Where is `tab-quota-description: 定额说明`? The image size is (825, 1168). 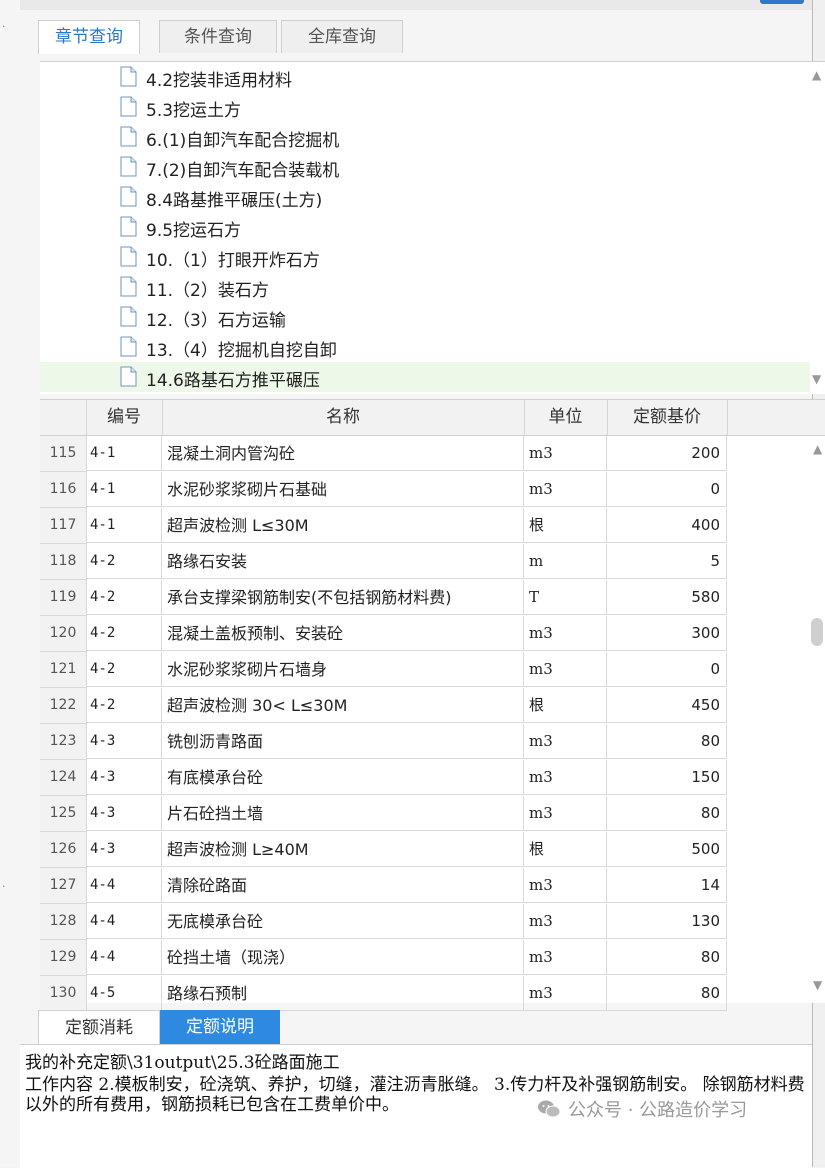 tab-quota-description: 定额说明 is located at coordinates (220, 1027).